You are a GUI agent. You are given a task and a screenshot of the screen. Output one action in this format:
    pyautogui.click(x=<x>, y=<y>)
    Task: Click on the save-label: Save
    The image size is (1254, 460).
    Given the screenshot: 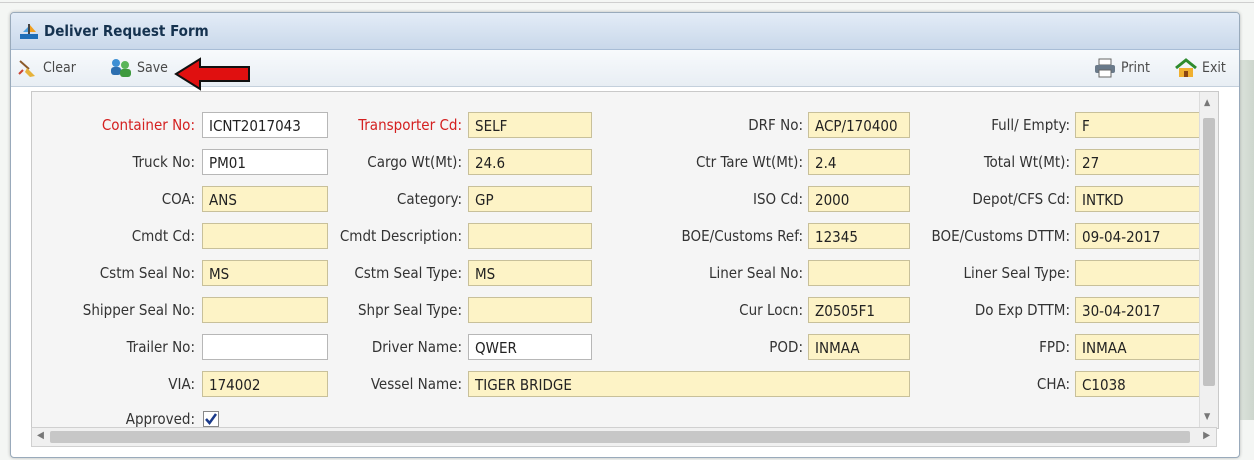 What is the action you would take?
    pyautogui.click(x=152, y=68)
    